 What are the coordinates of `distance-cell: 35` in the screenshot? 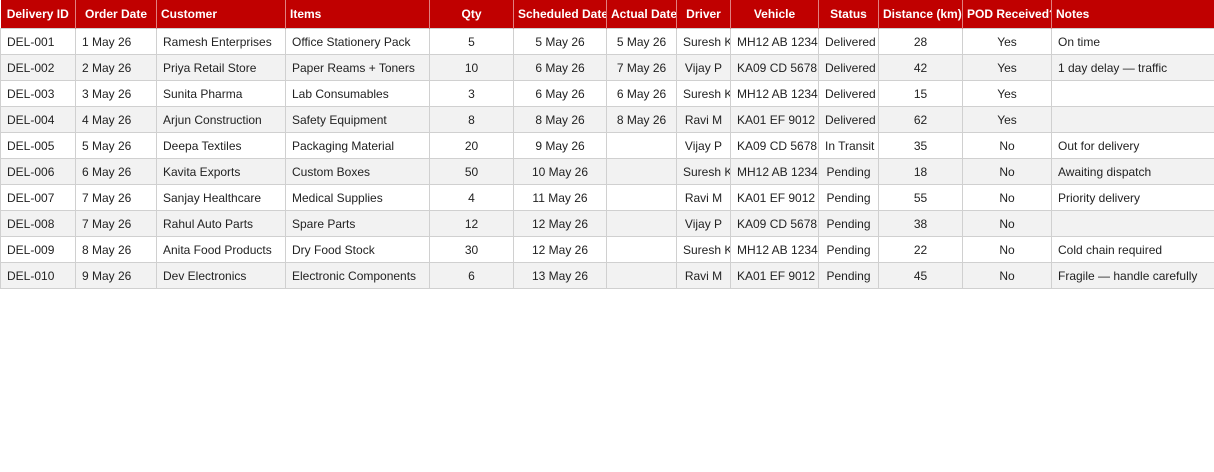 It's located at (920, 145).